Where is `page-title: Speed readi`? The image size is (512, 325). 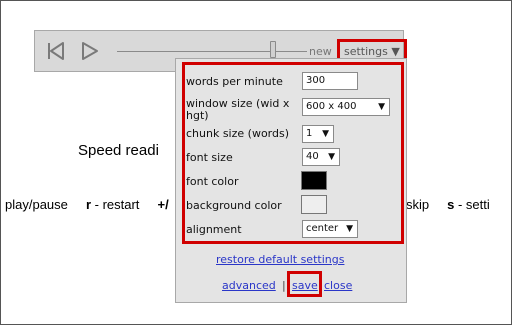
page-title: Speed readi is located at coordinates (118, 150).